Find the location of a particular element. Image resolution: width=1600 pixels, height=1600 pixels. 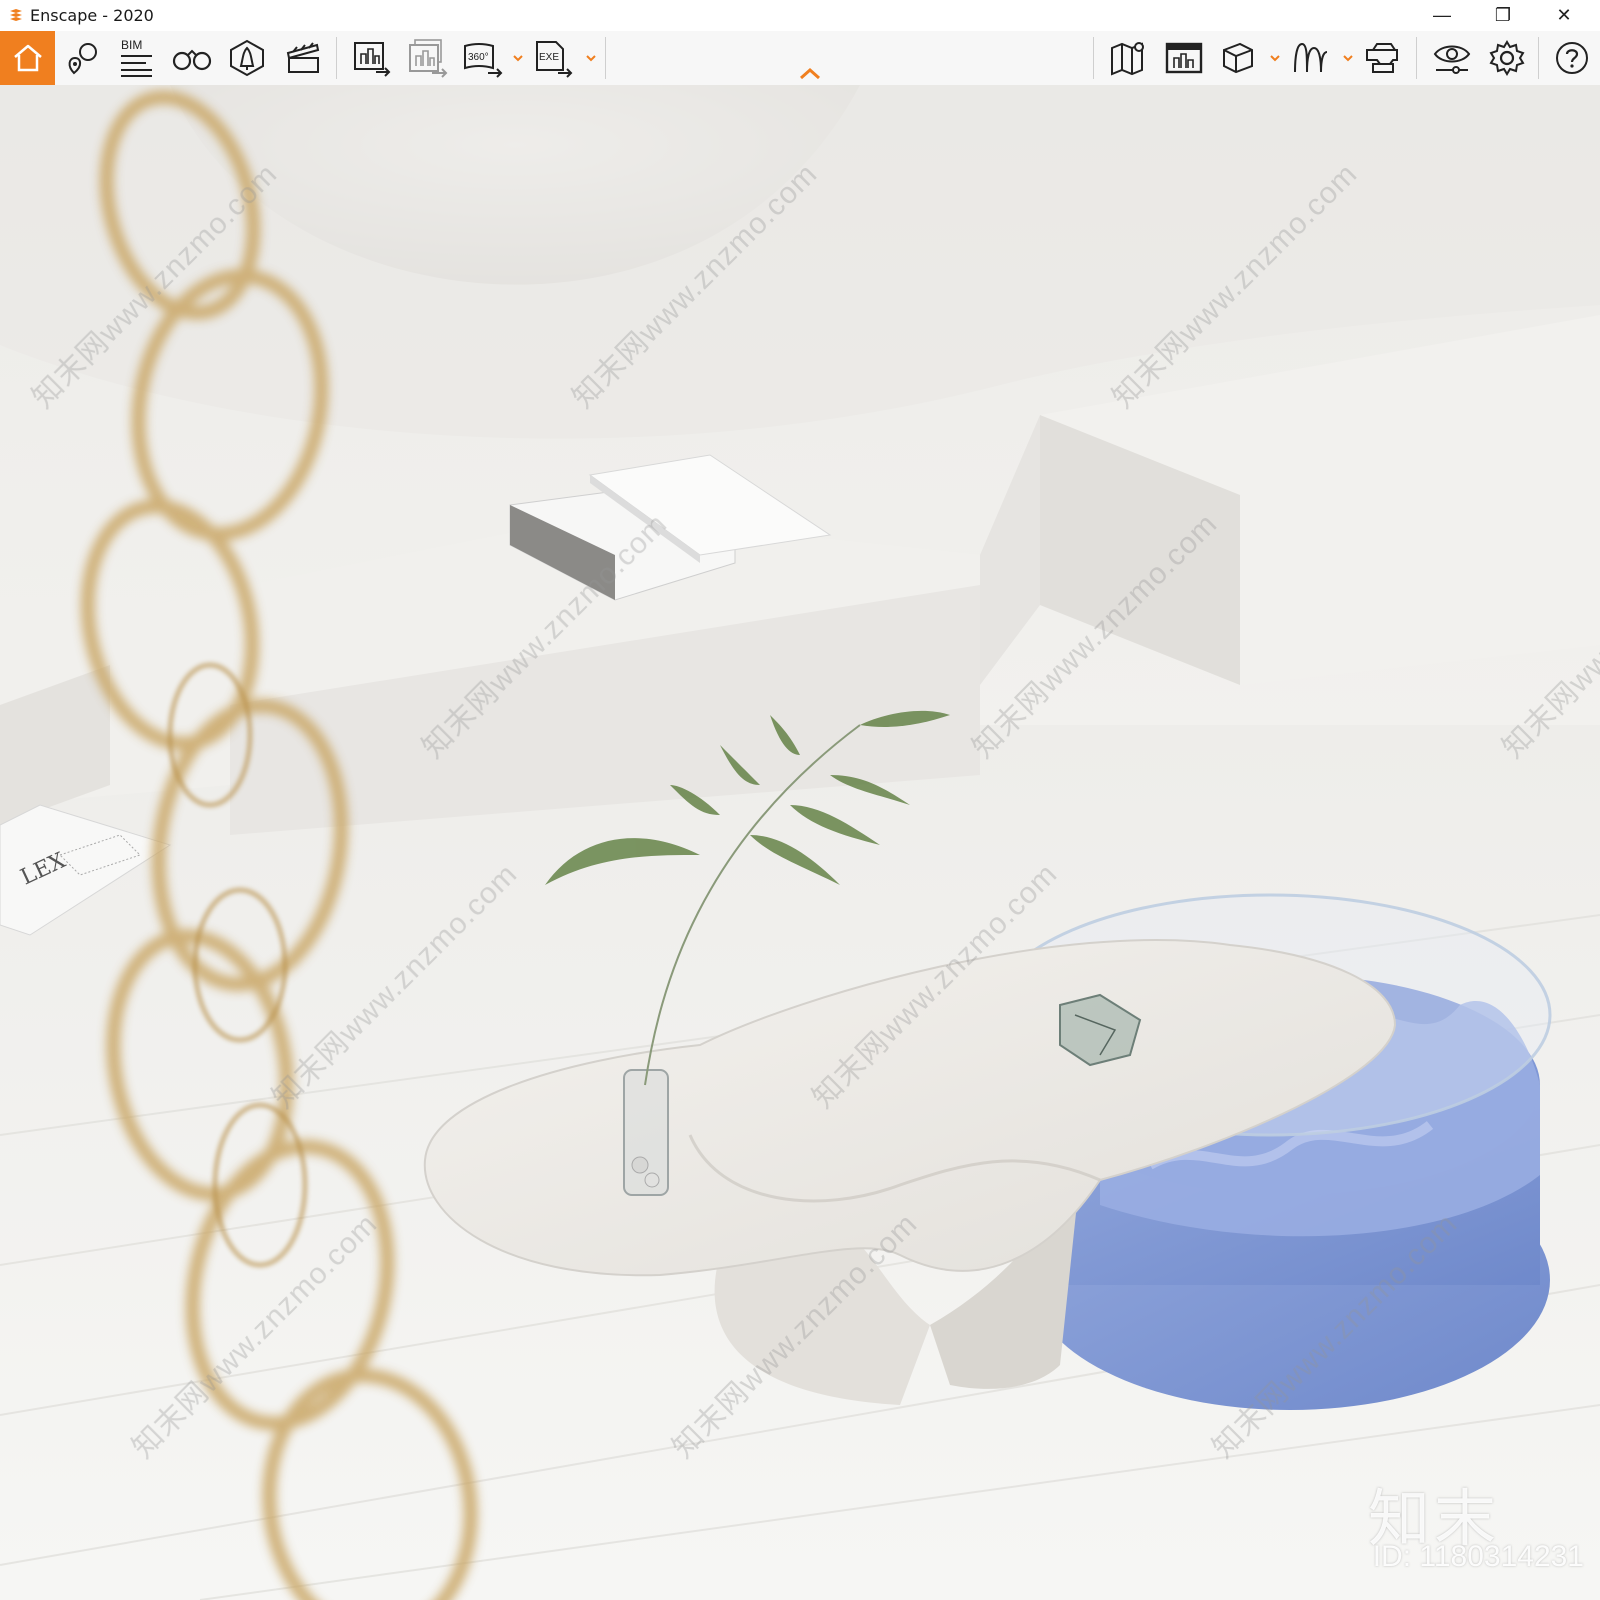

minimize-button: — is located at coordinates (1442, 15).